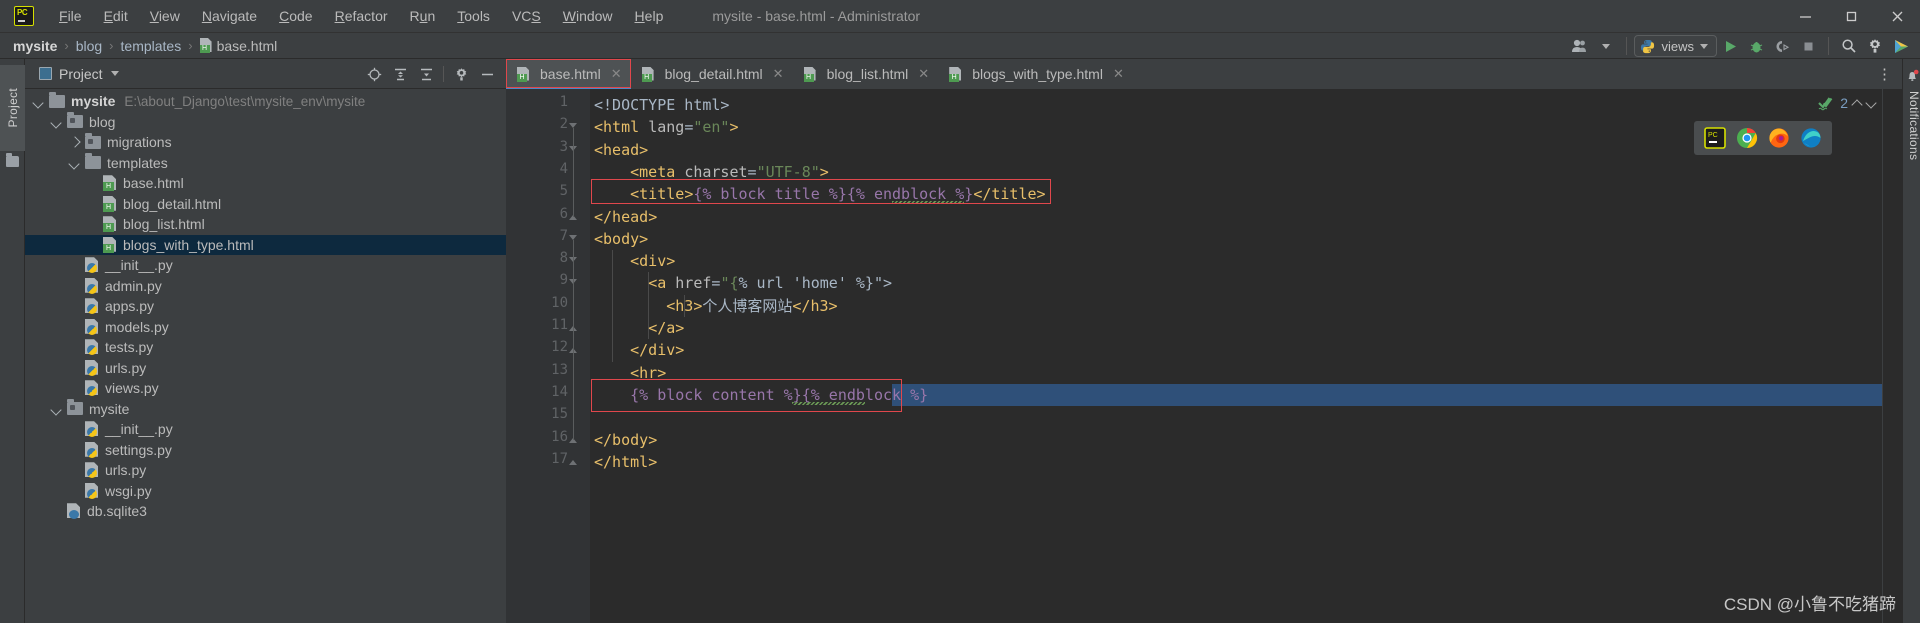 This screenshot has height=623, width=1920. I want to click on more-options-icon: ⋮, so click(1885, 74).